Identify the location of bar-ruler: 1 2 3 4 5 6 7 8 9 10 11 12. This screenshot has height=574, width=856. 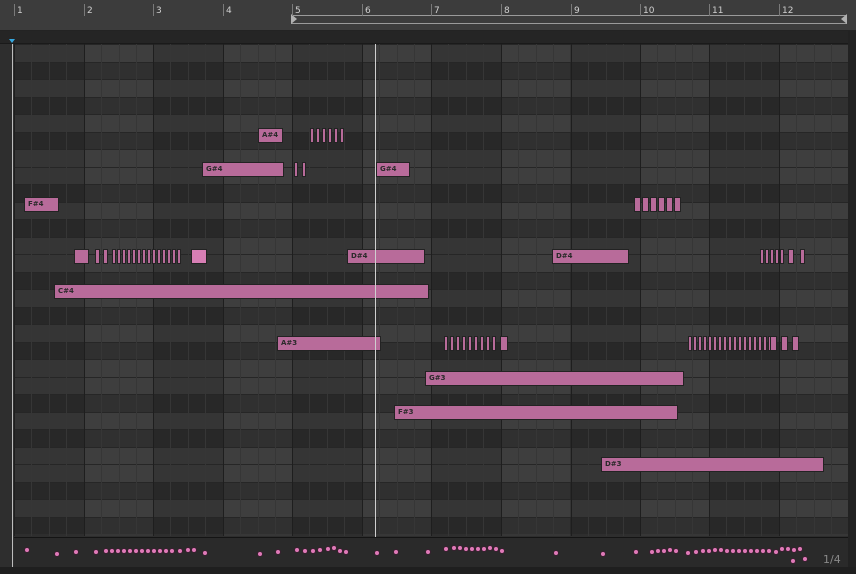
(428, 15).